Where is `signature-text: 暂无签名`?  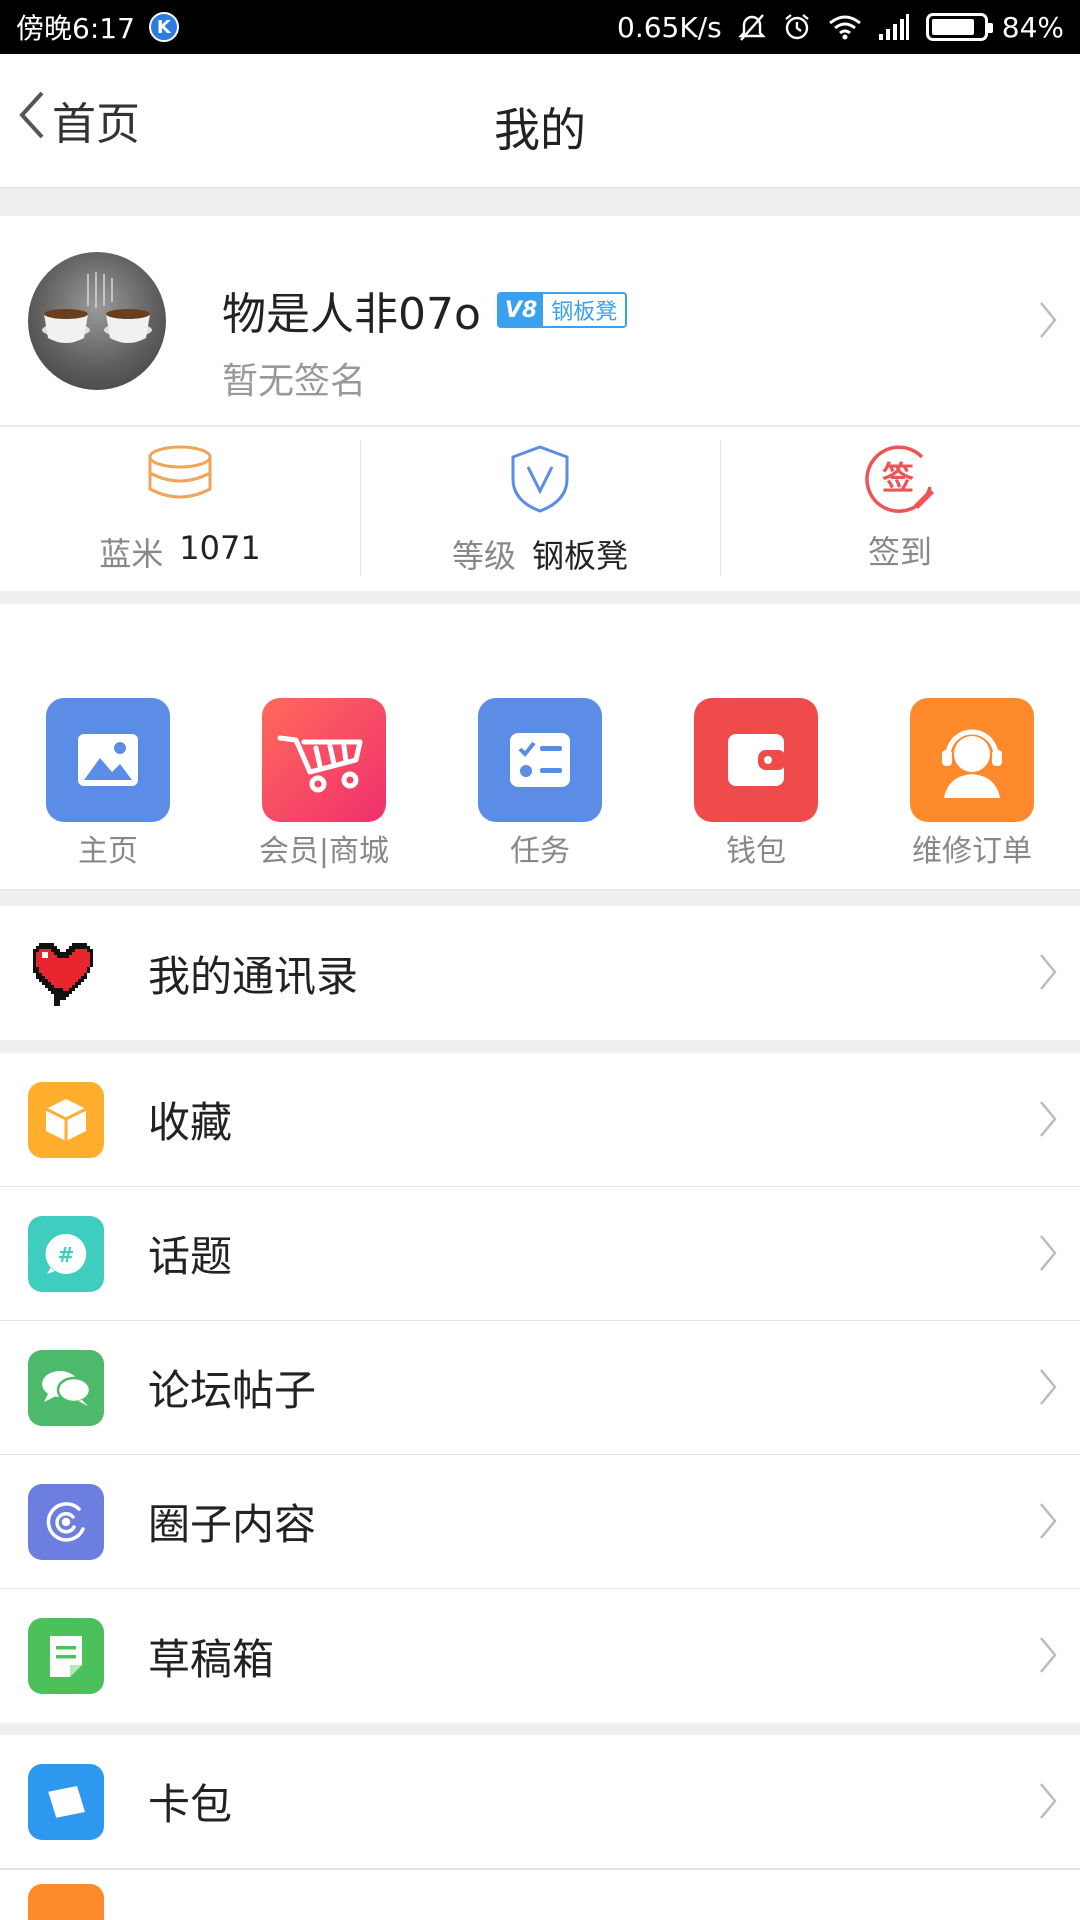
signature-text: 暂无签名 is located at coordinates (294, 381).